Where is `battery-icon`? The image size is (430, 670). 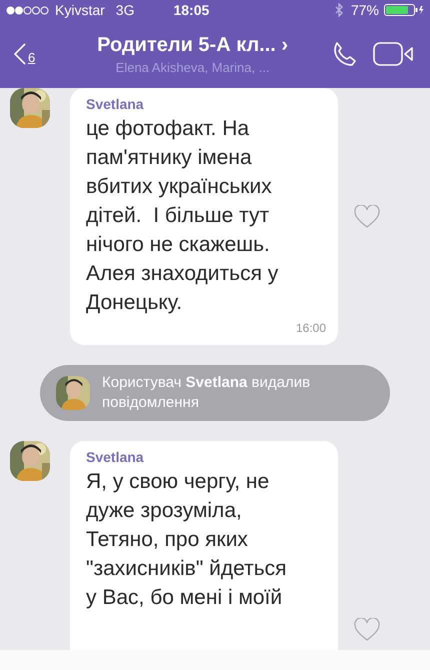 battery-icon is located at coordinates (404, 10).